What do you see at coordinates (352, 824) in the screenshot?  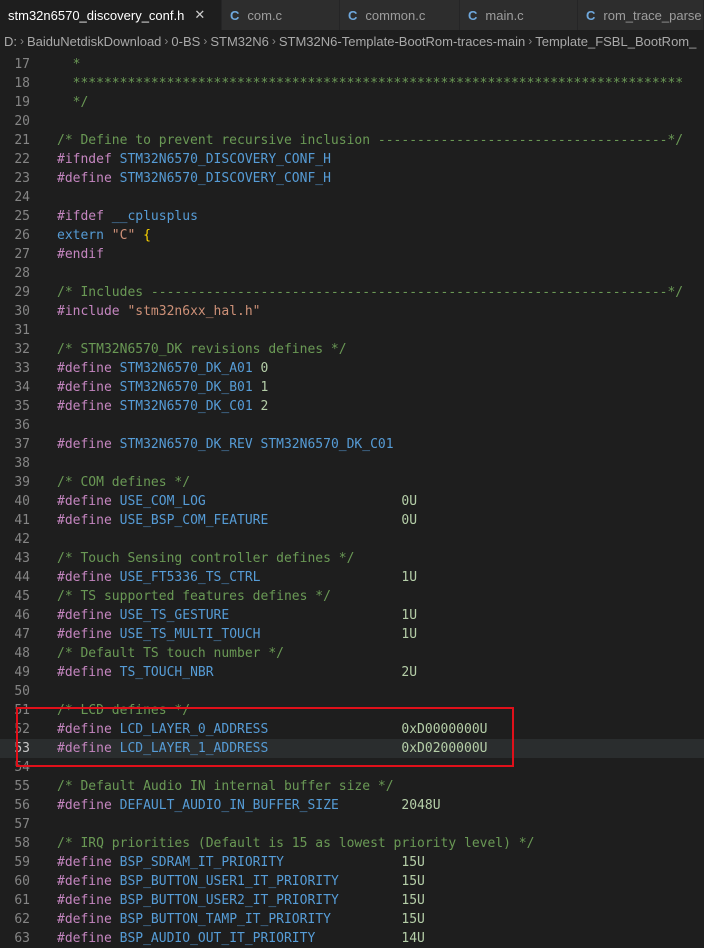 I see `code-line: 57` at bounding box center [352, 824].